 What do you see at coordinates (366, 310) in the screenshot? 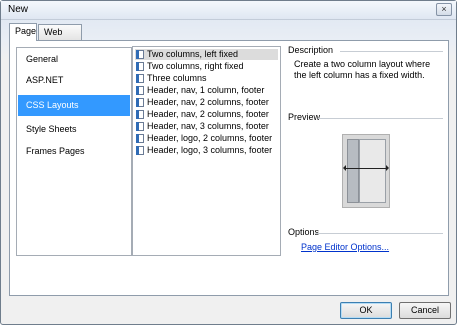
I see `ok-button: OK` at bounding box center [366, 310].